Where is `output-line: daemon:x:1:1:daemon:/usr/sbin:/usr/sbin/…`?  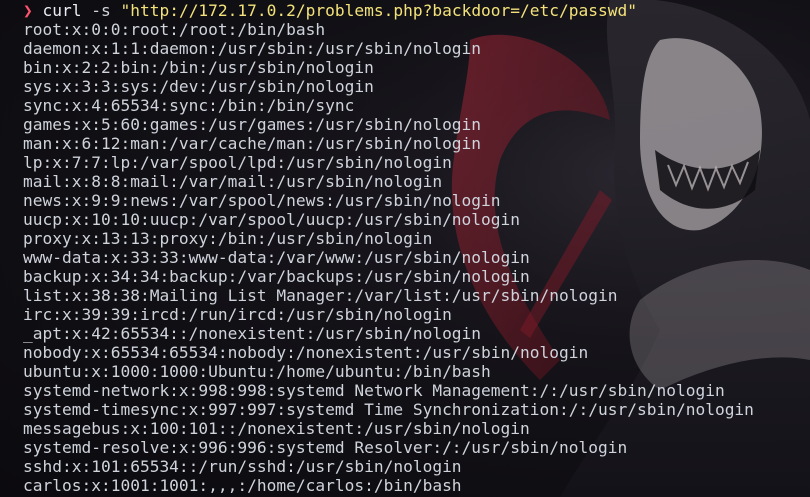 output-line: daemon:x:1:1:daemon:/usr/sbin:/usr/sbin/… is located at coordinates (252, 48).